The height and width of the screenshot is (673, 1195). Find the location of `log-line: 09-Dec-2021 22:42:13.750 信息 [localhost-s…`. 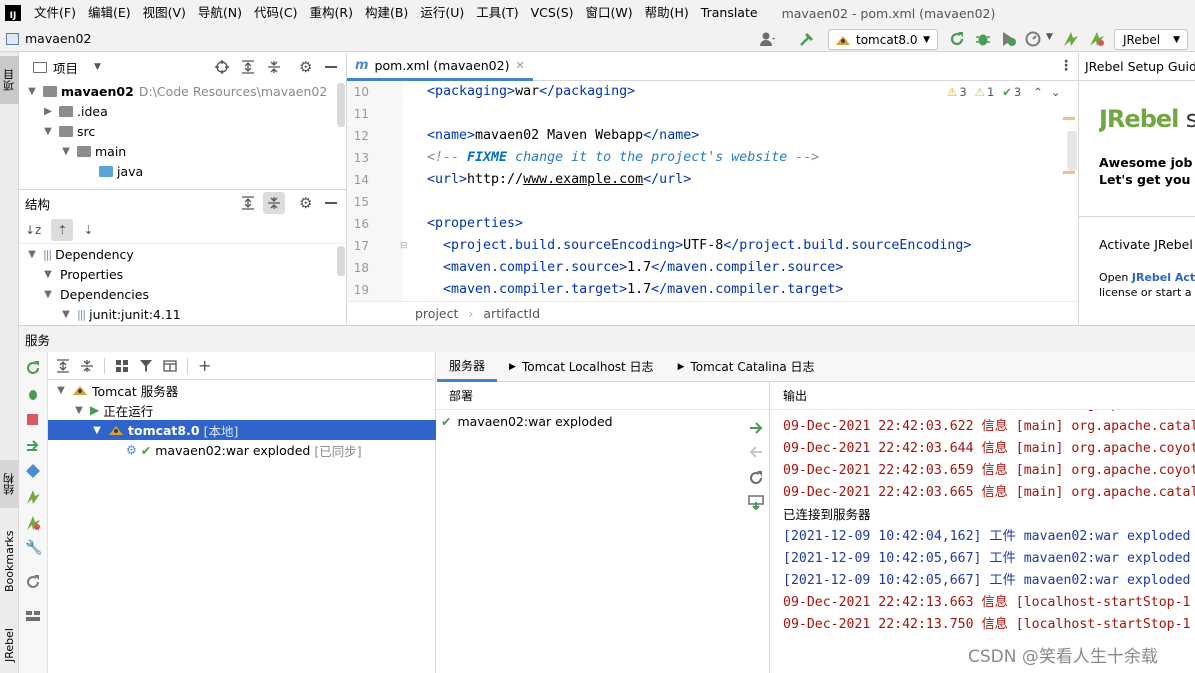

log-line: 09-Dec-2021 22:42:13.750 信息 [localhost-s… is located at coordinates (987, 624).